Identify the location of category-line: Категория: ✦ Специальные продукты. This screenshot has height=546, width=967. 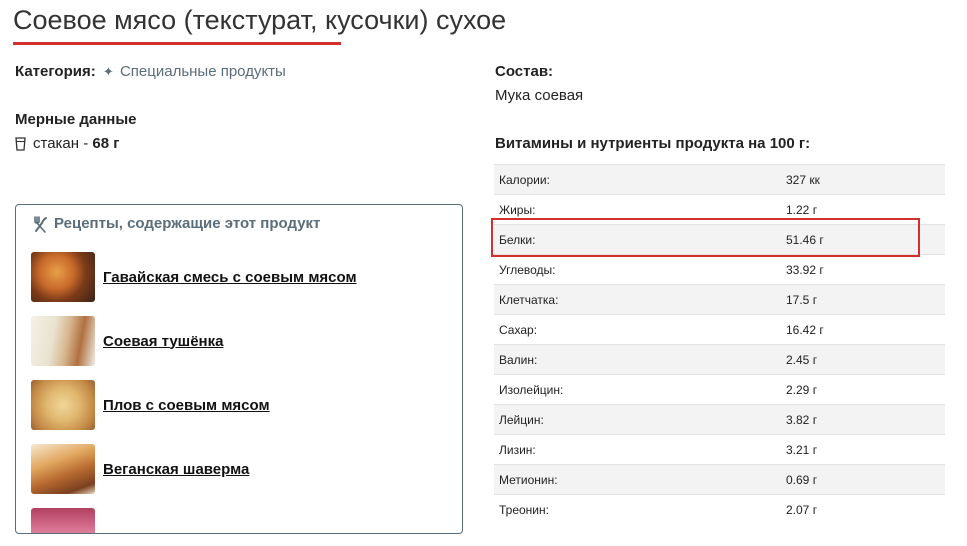
(150, 72).